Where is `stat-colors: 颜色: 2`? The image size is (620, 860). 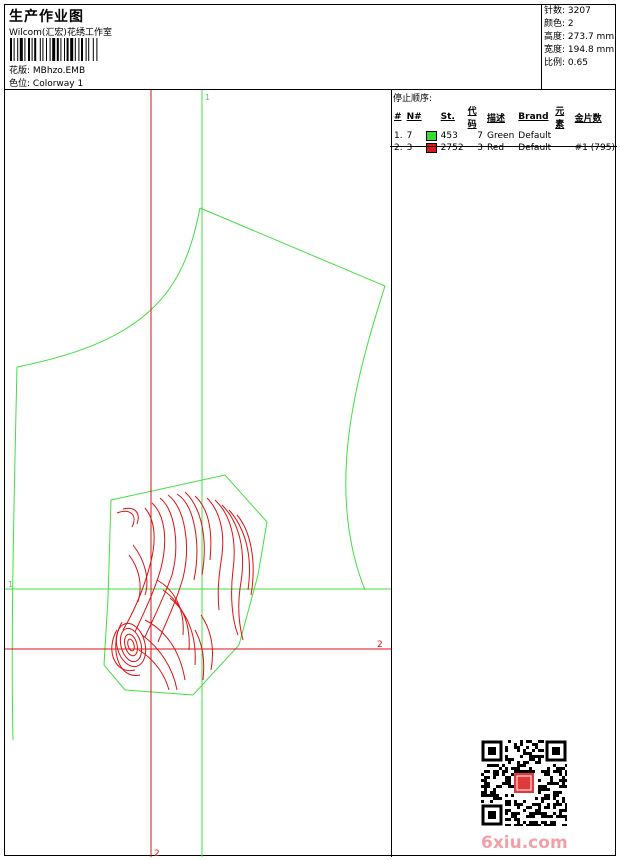
stat-colors: 颜色: 2 is located at coordinates (559, 24).